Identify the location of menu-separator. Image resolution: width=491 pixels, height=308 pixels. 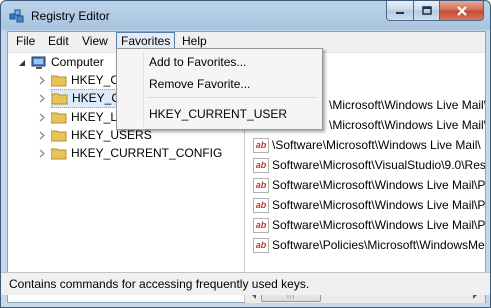
(232, 97).